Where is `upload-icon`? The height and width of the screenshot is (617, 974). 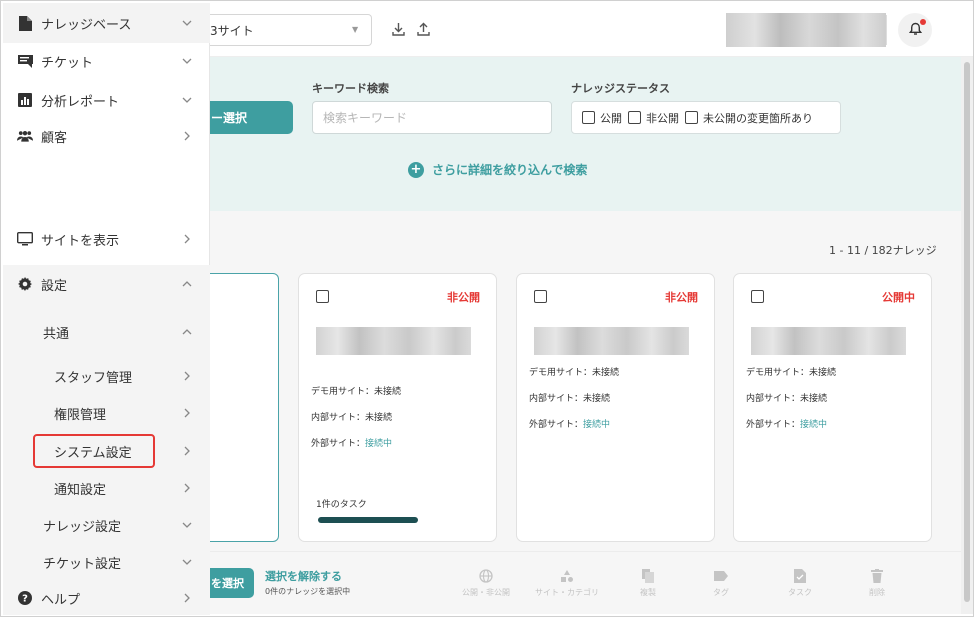 upload-icon is located at coordinates (423, 29).